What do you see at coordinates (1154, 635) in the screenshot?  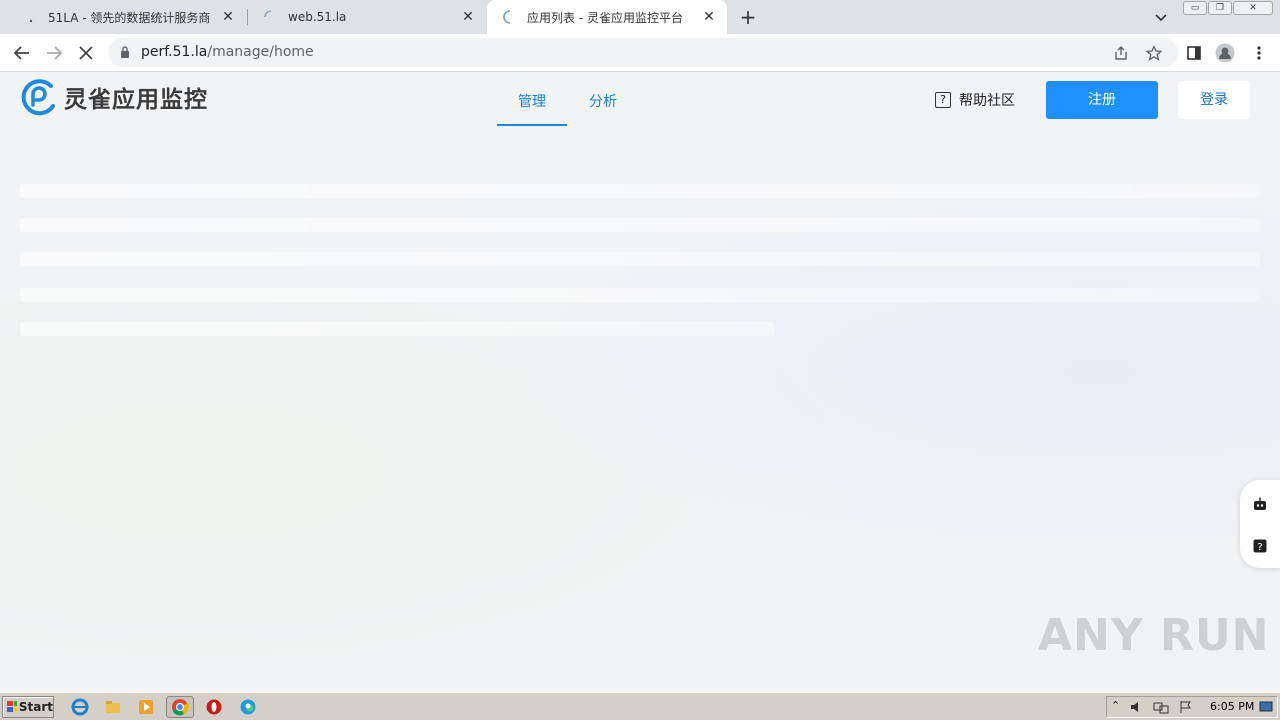 I see `anyrun-watermark: ANY RUN` at bounding box center [1154, 635].